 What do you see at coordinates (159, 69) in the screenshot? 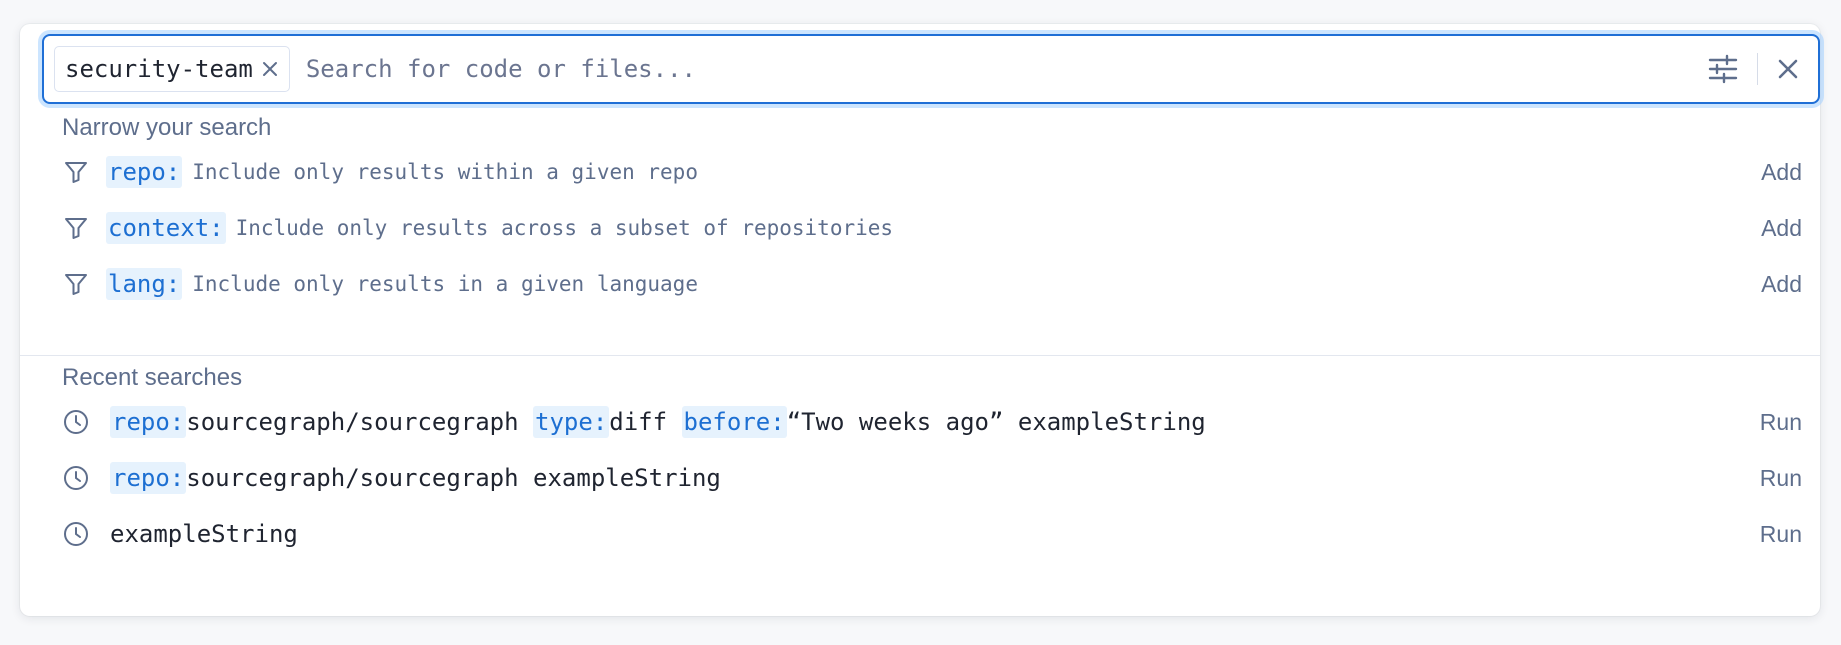
I see `context-chip-label: security-team` at bounding box center [159, 69].